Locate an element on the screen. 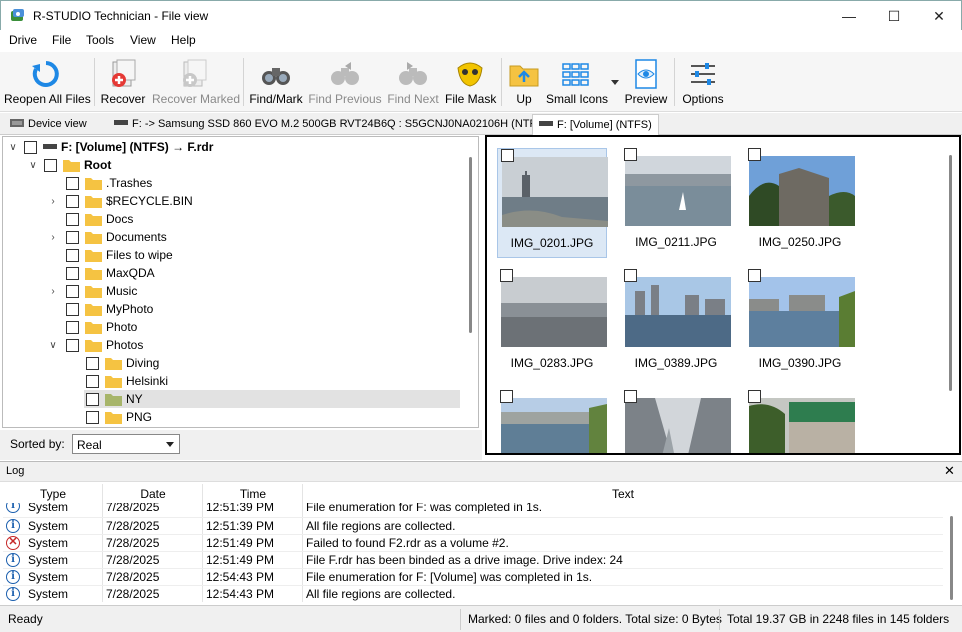  tree-item-diving: Diving is located at coordinates (122, 363).